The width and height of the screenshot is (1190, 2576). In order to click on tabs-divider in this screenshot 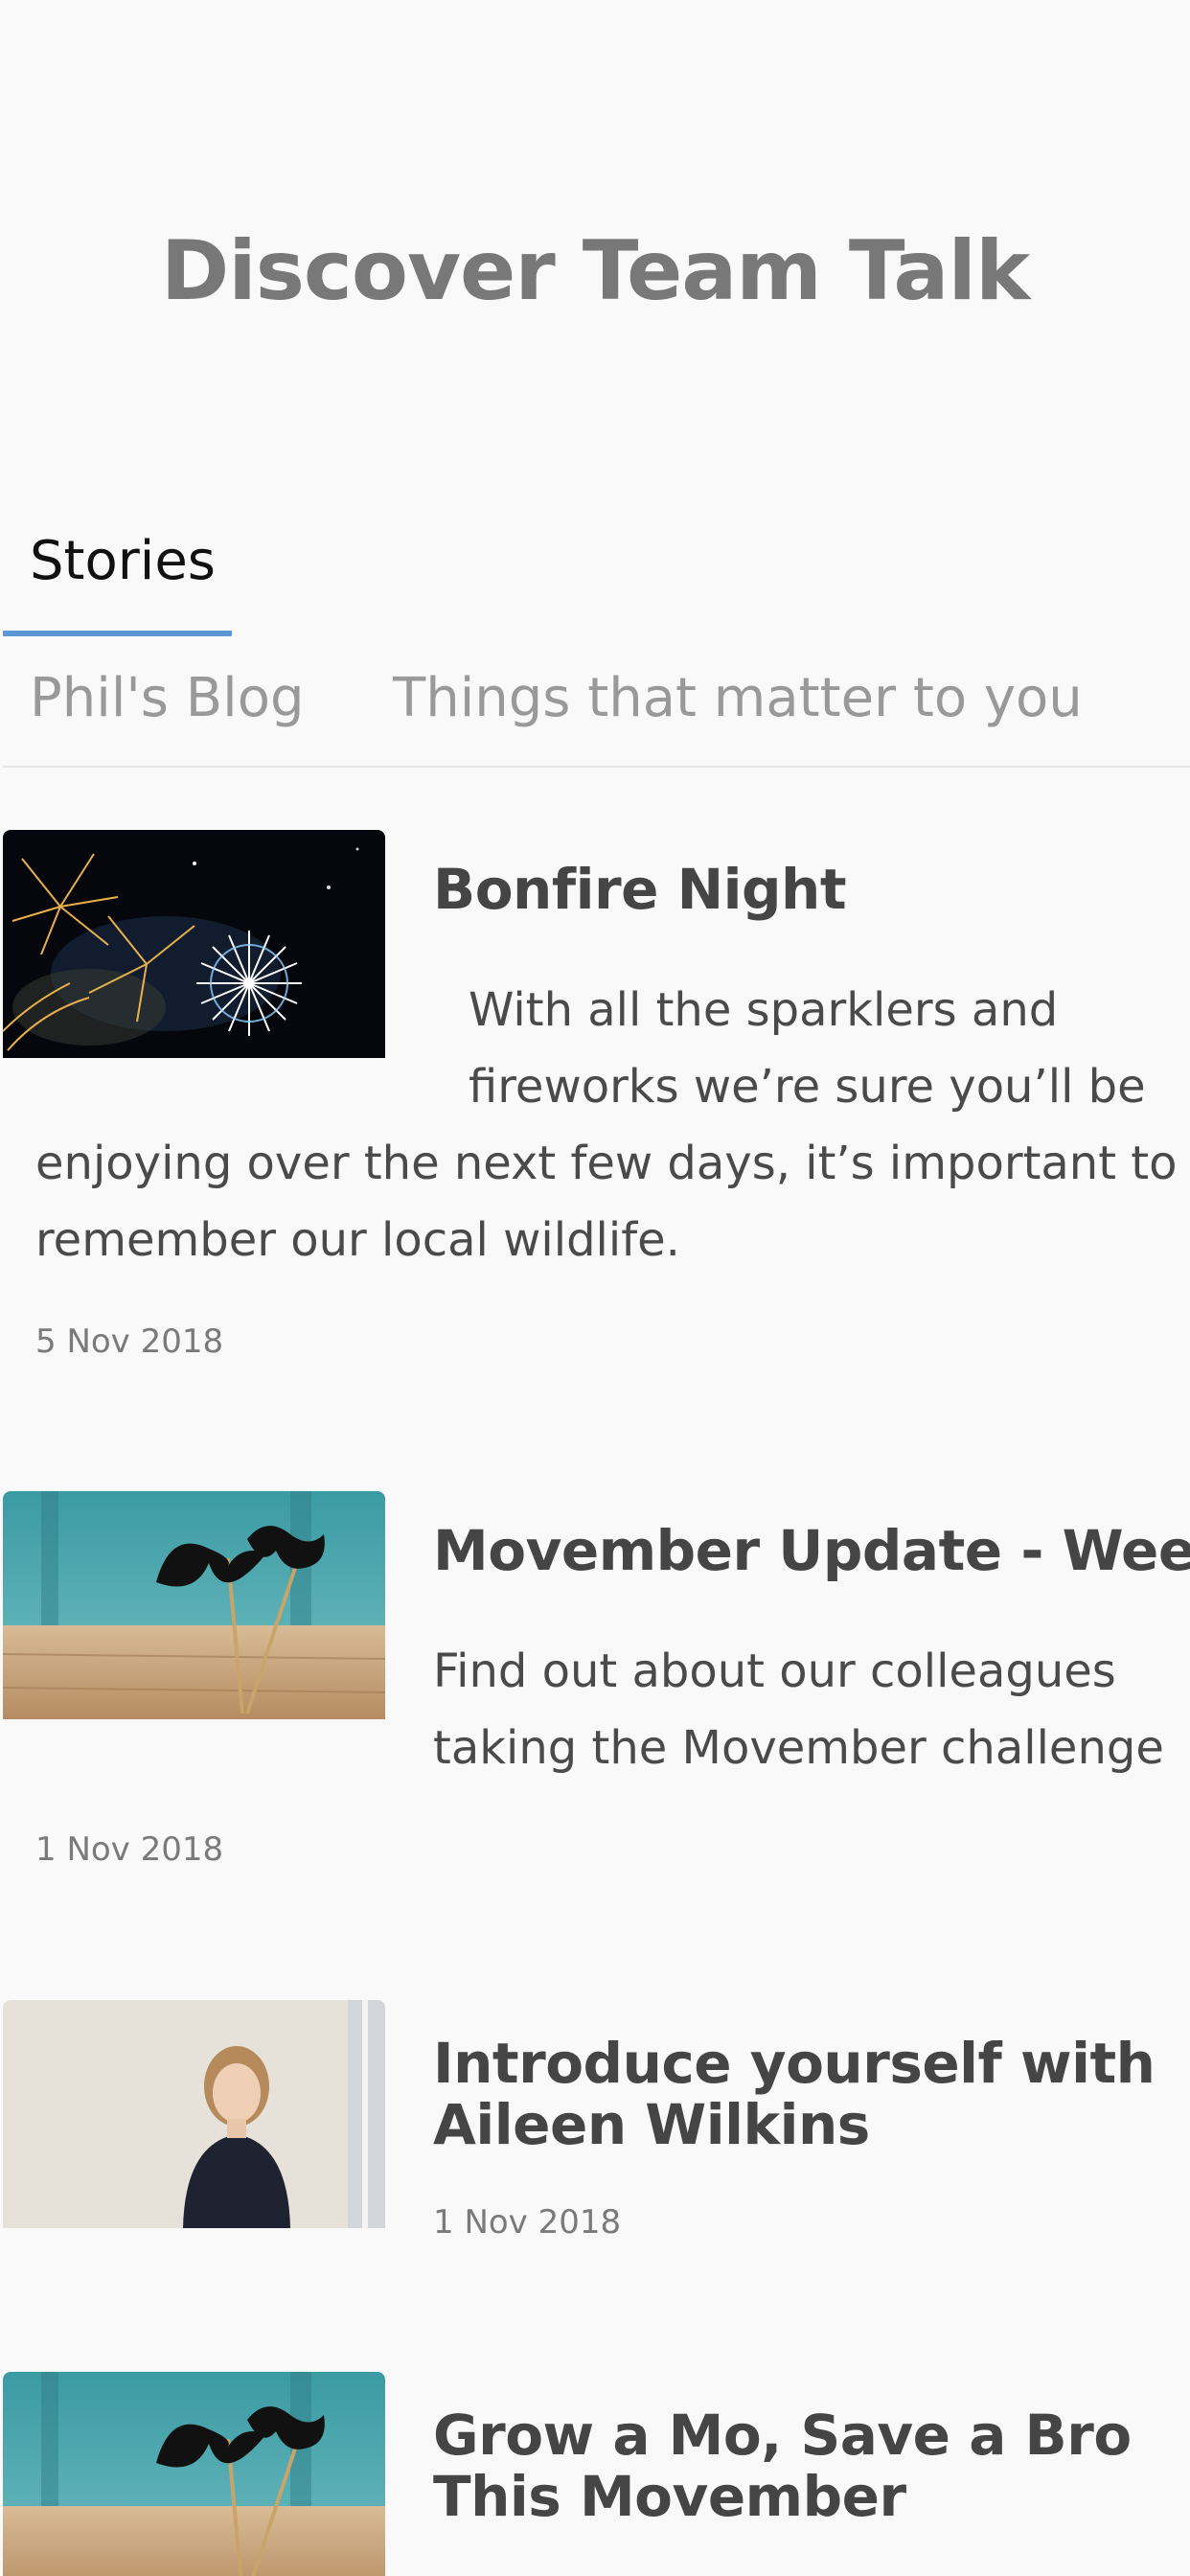, I will do `click(596, 767)`.